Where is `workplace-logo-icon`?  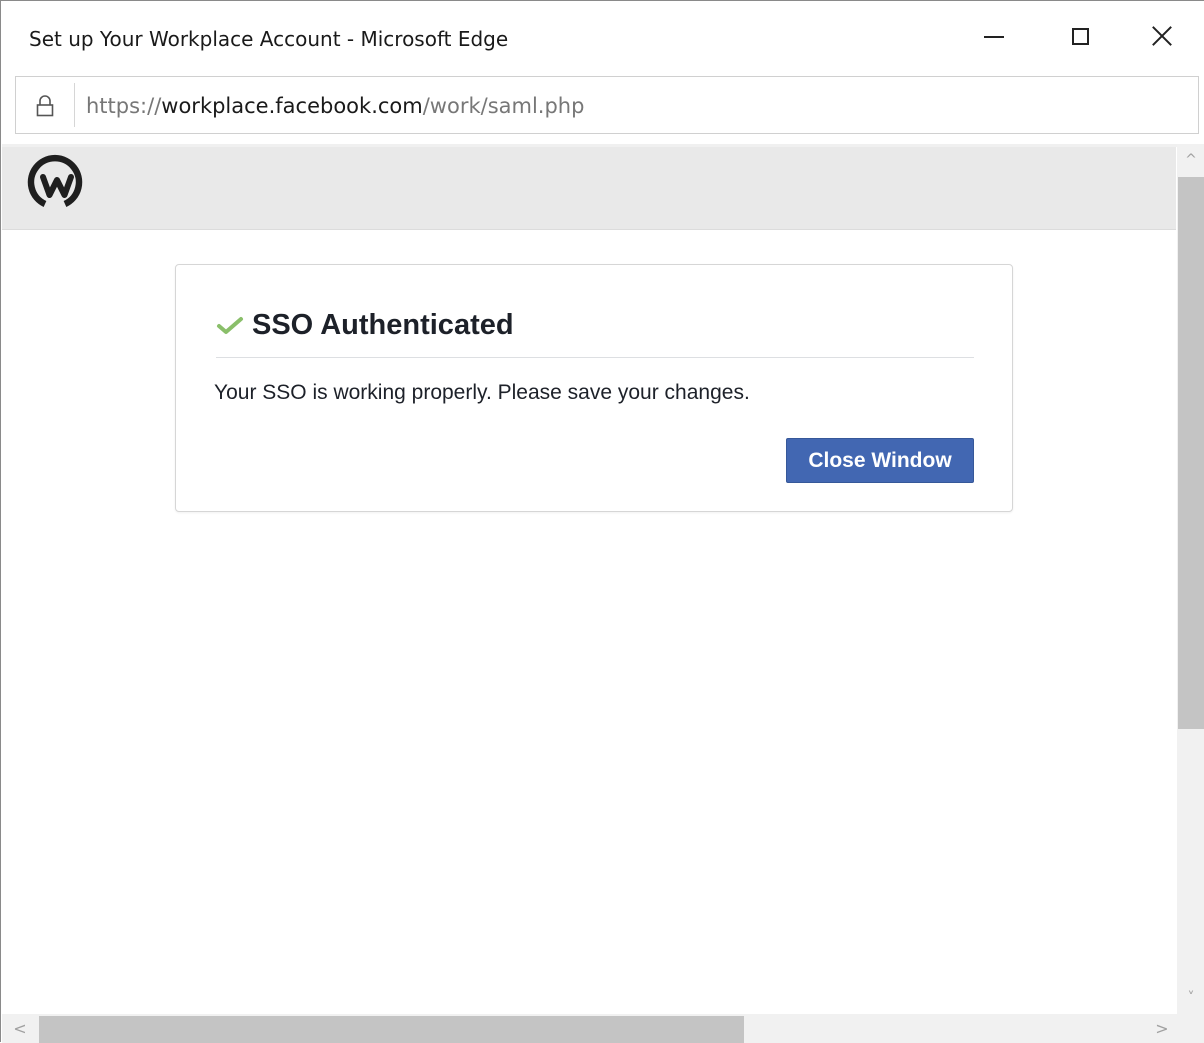 workplace-logo-icon is located at coordinates (57, 184).